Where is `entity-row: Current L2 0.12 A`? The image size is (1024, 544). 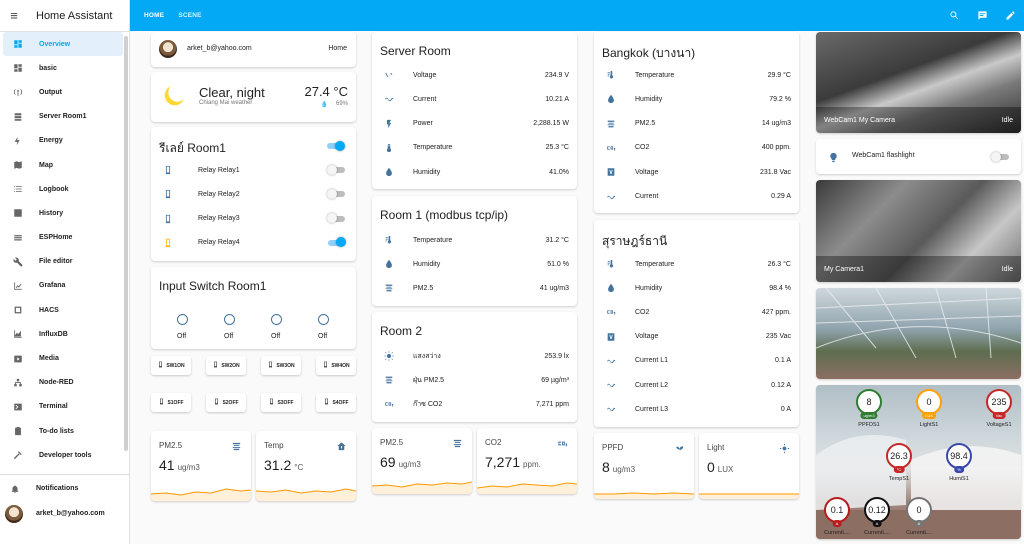
entity-row: Current L2 0.12 A is located at coordinates (696, 385).